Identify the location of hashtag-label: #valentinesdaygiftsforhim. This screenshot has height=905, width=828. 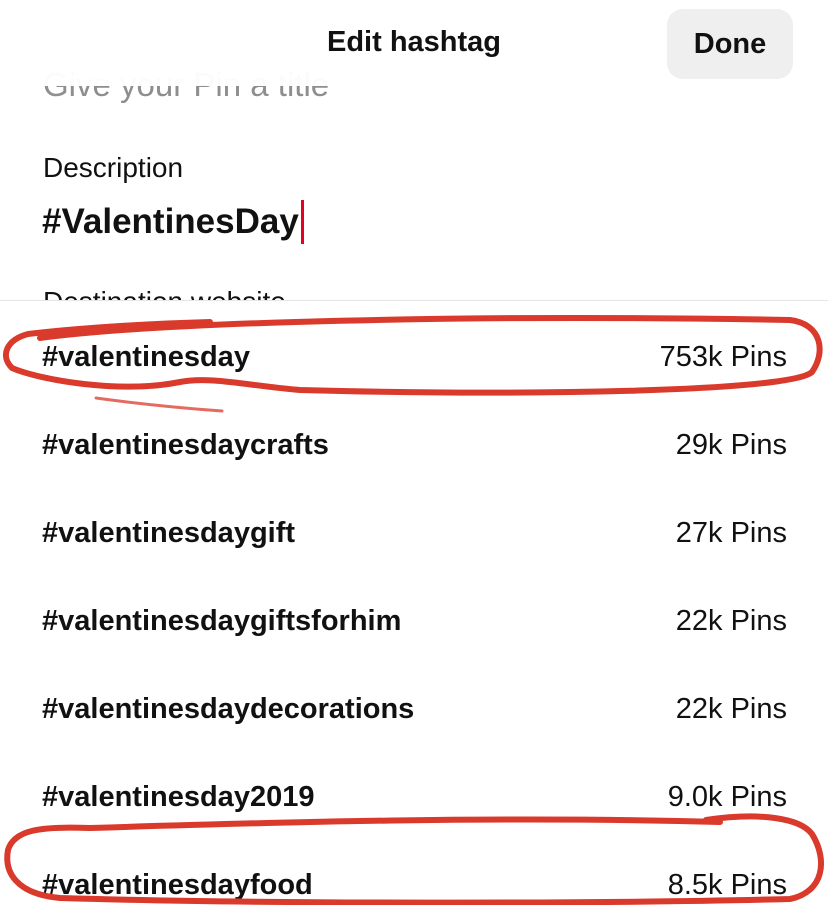
(222, 621).